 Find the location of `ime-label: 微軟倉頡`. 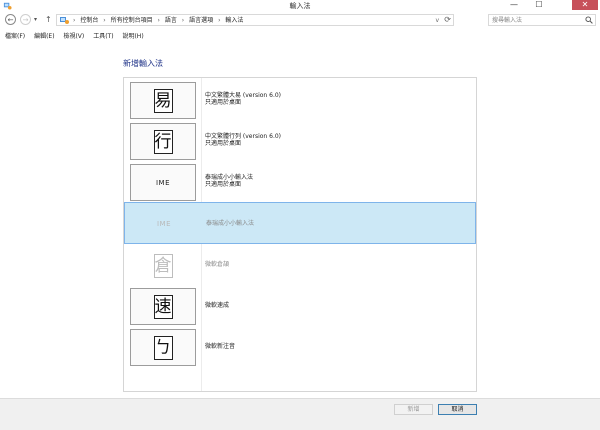

ime-label: 微軟倉頡 is located at coordinates (217, 264).